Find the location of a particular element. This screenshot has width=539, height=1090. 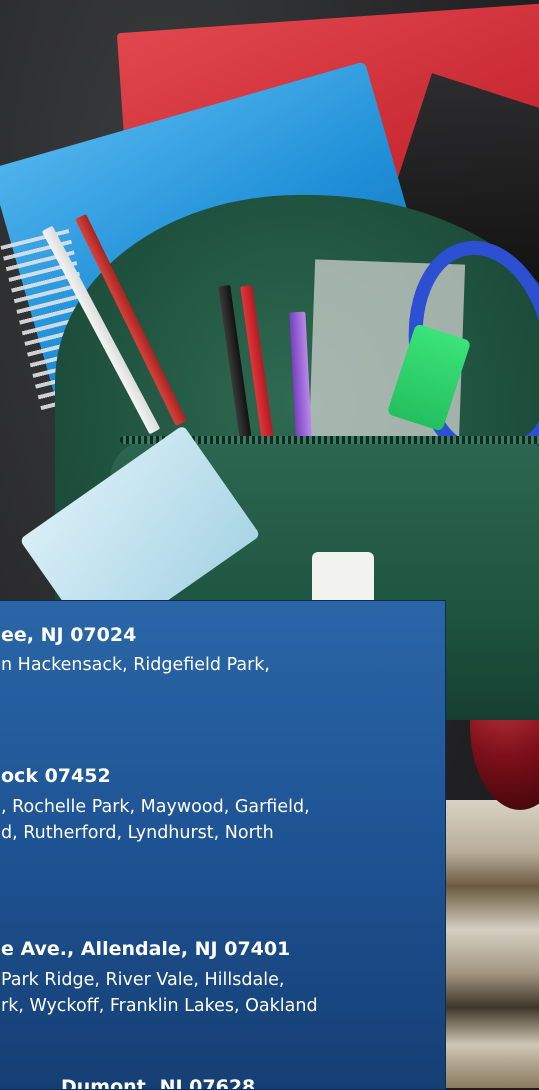

book-stack is located at coordinates (489, 944).